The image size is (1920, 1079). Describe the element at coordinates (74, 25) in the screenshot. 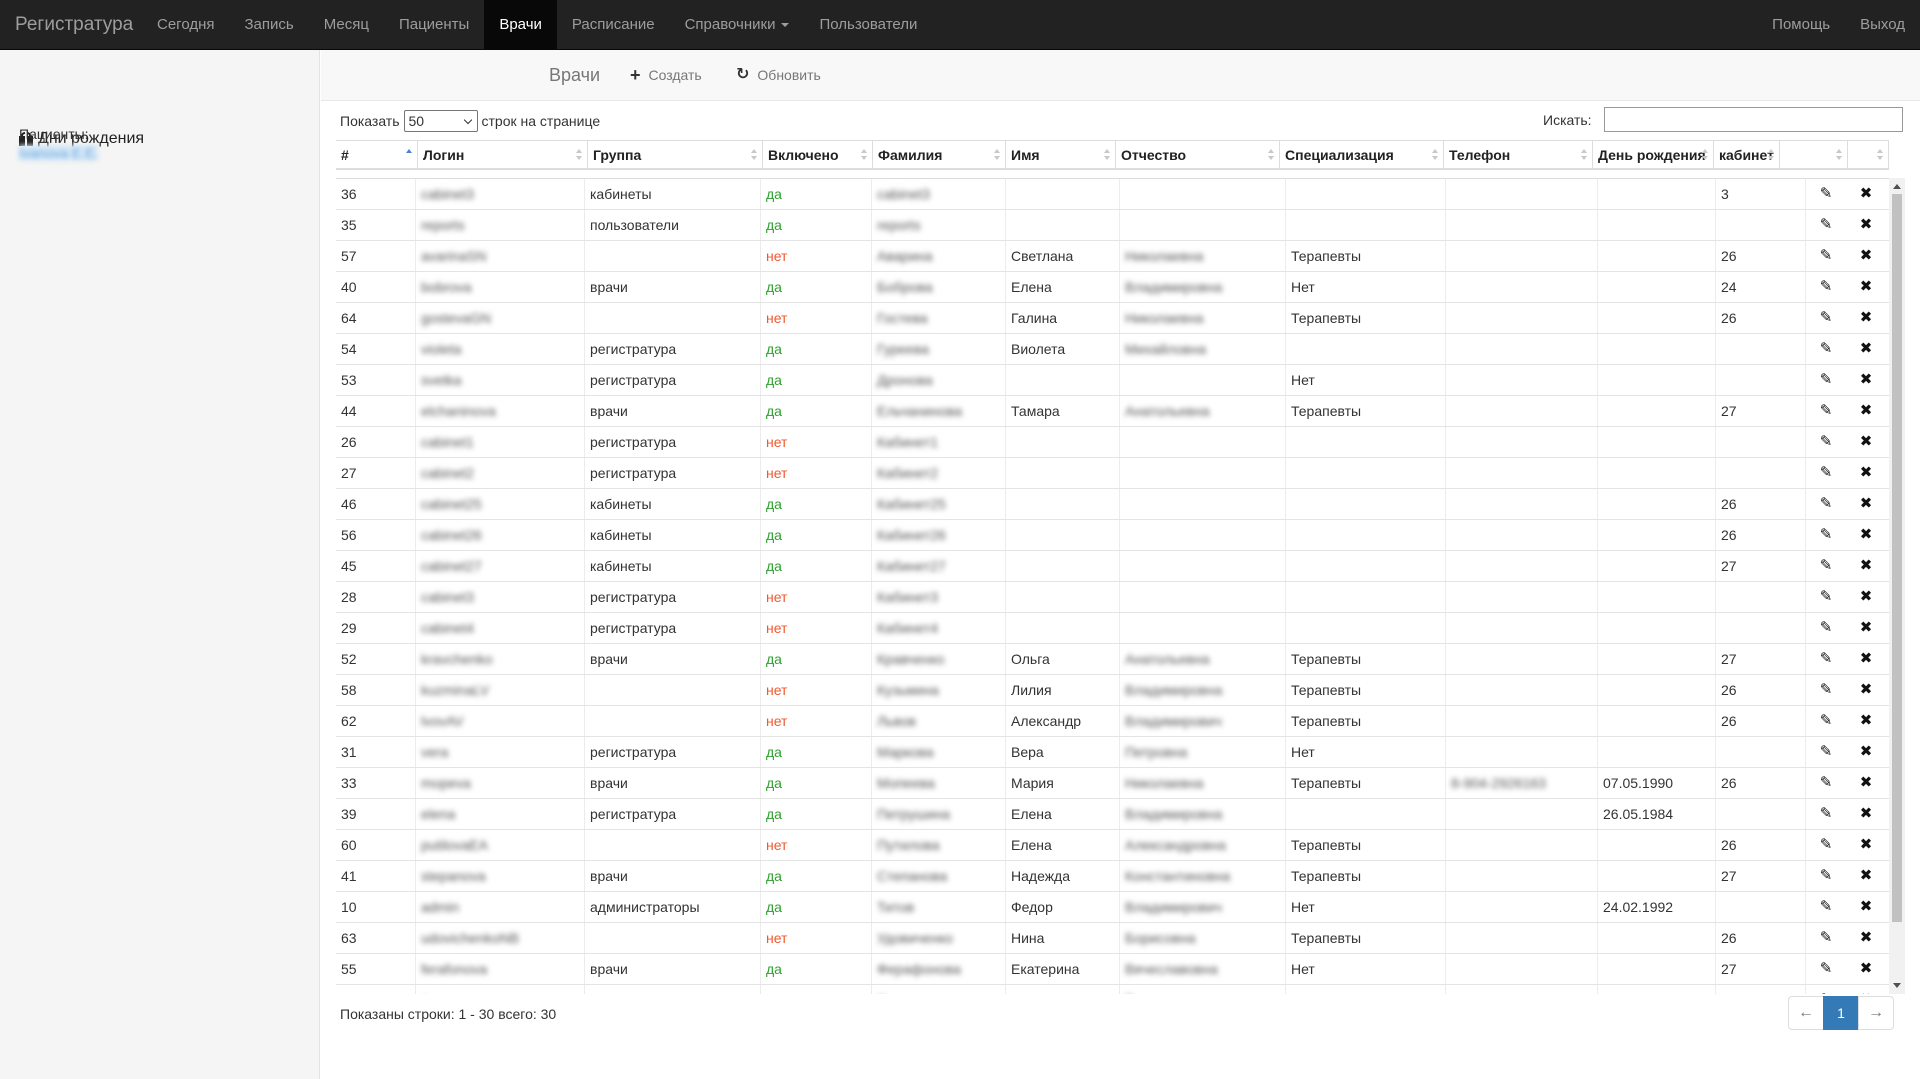

I see `brand: Регистратура` at that location.